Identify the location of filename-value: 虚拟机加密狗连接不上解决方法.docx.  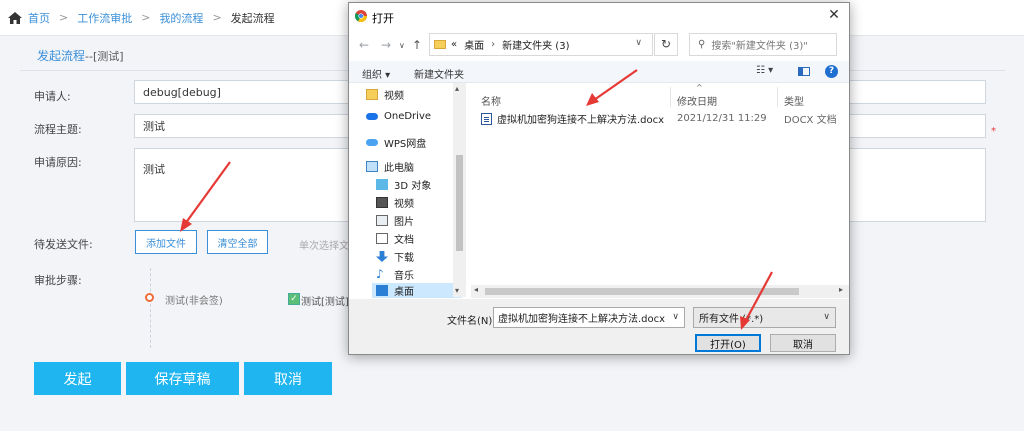
(582, 319).